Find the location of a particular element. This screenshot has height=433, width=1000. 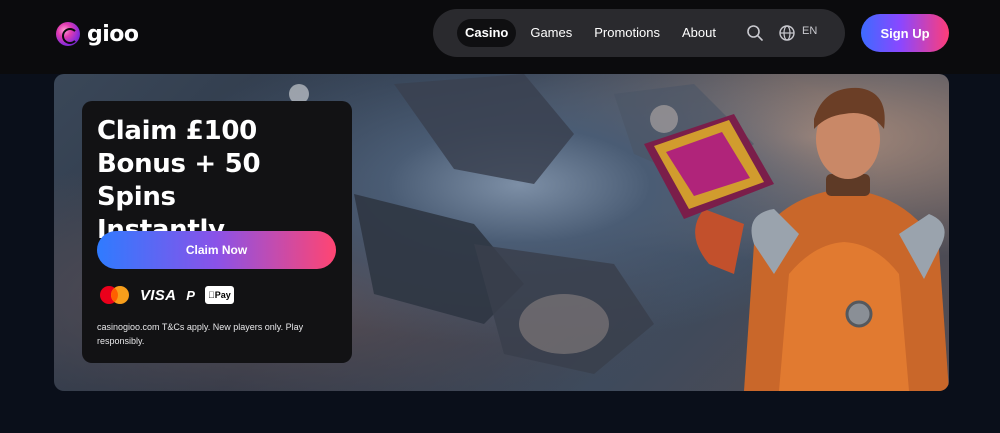

brand-logo: gioo is located at coordinates (97, 34).